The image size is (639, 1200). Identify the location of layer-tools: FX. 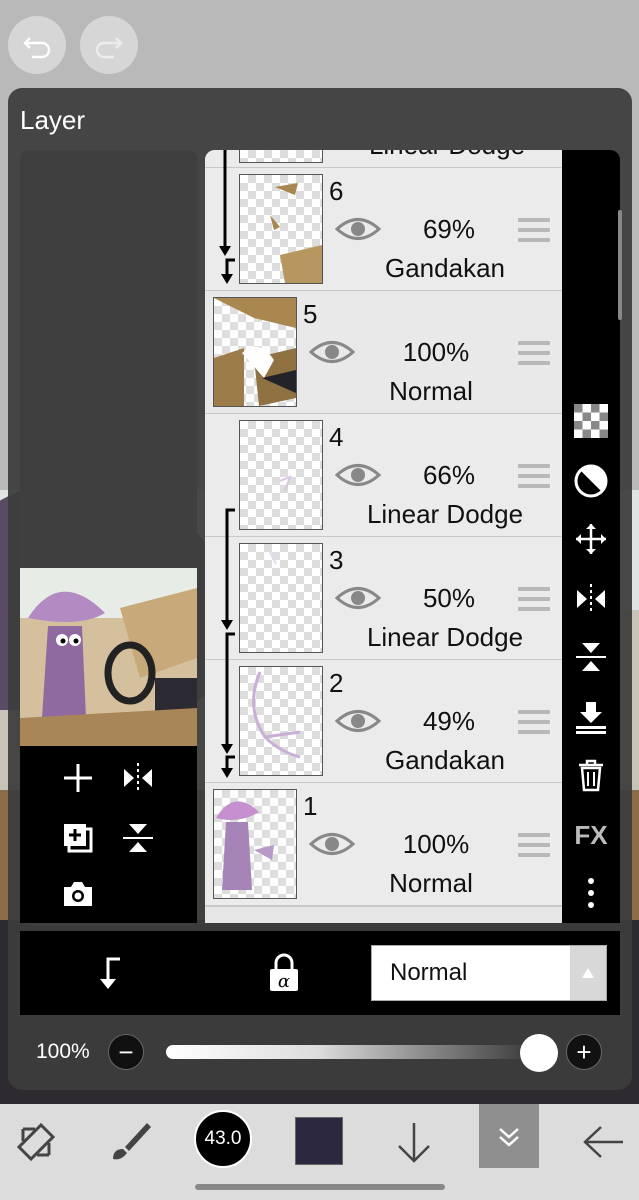
(592, 536).